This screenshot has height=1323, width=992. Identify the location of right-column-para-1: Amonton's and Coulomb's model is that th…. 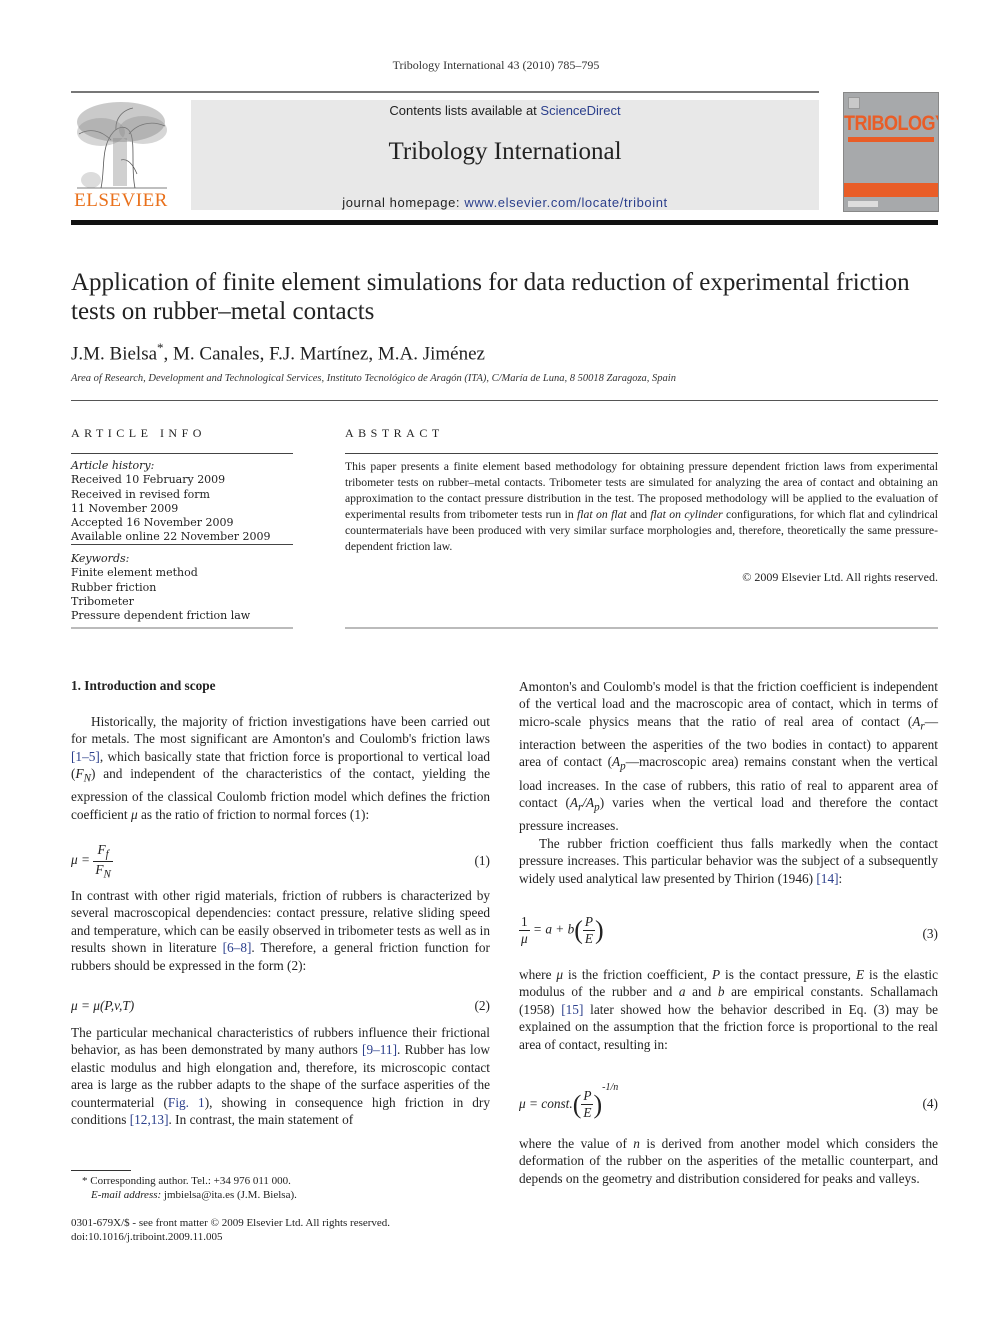
(728, 782).